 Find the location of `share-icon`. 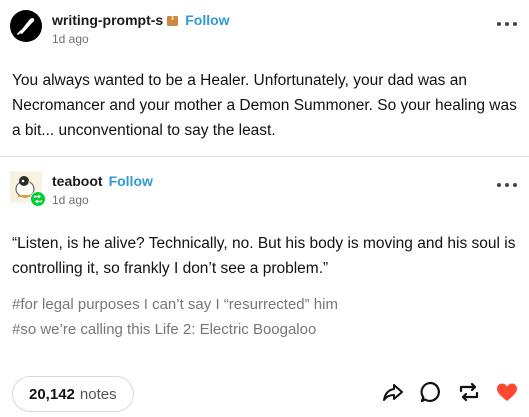

share-icon is located at coordinates (393, 392).